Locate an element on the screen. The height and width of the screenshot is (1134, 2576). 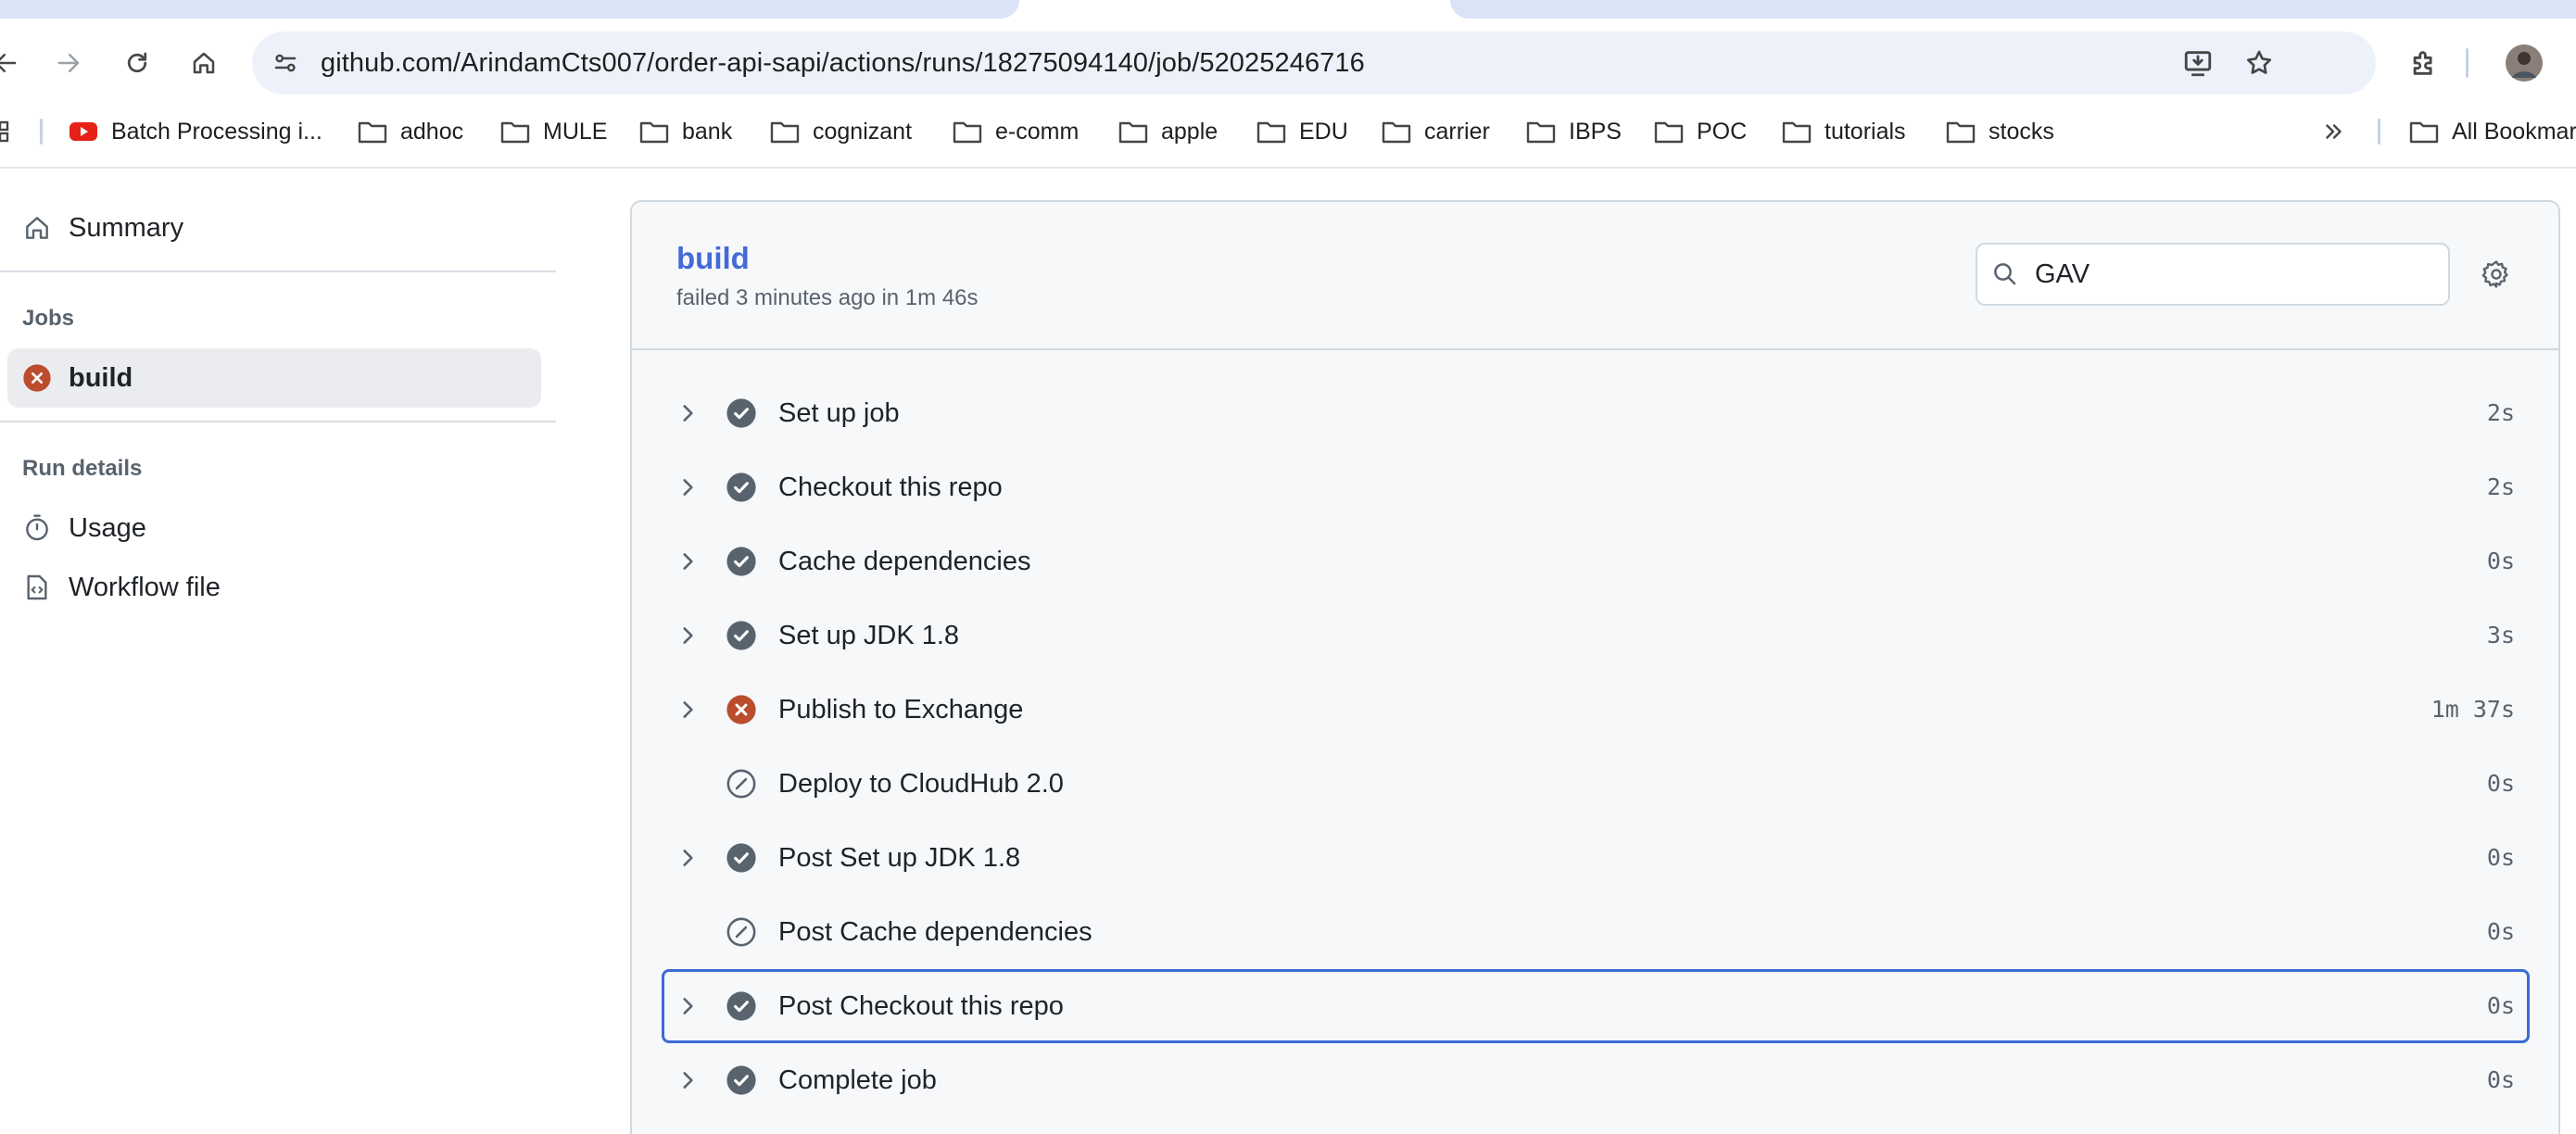
bookmark-item: POC is located at coordinates (1700, 132).